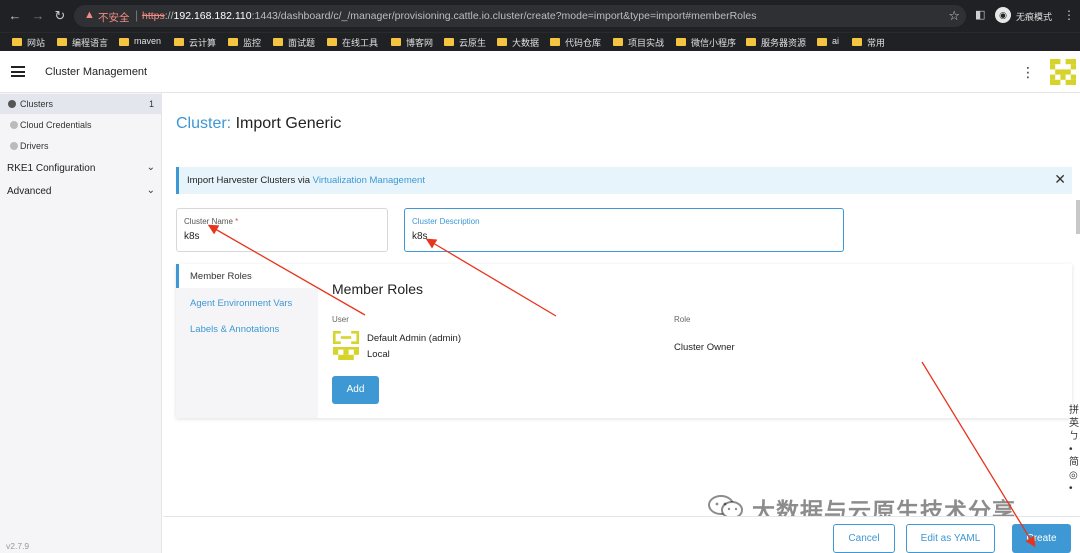  What do you see at coordinates (1041, 538) in the screenshot?
I see `create-button: Create` at bounding box center [1041, 538].